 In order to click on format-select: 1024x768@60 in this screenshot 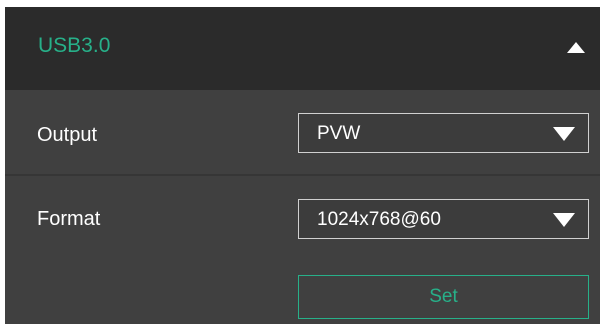, I will do `click(443, 219)`.